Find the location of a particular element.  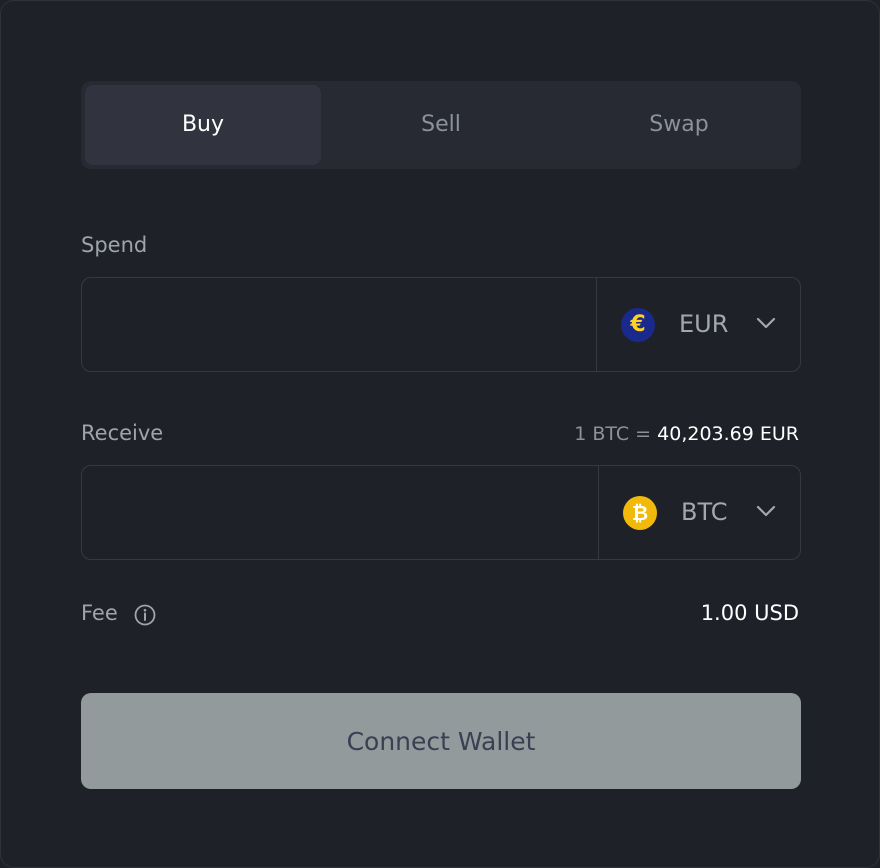

exchange-rate: 1 BTC = 40,203.69 EUR is located at coordinates (686, 434).